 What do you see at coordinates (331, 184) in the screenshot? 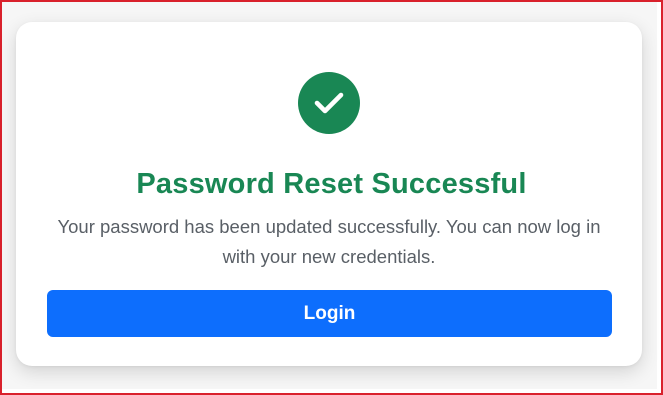
I see `page-title: Password Reset Successful` at bounding box center [331, 184].